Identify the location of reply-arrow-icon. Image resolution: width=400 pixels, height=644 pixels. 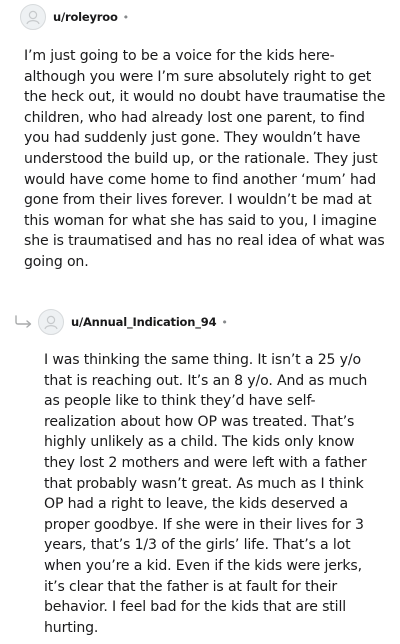
(24, 322).